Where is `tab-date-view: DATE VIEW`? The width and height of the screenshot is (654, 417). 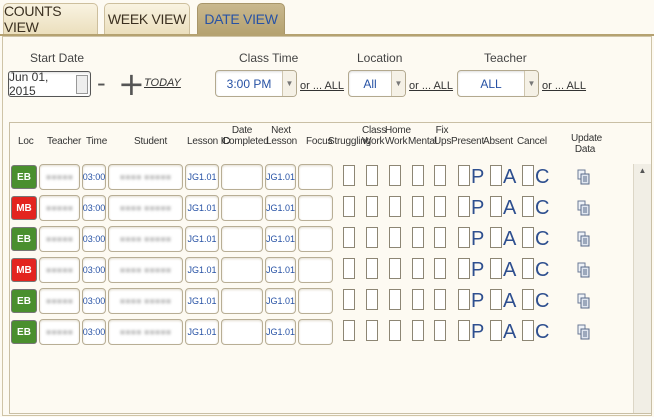 tab-date-view: DATE VIEW is located at coordinates (241, 18).